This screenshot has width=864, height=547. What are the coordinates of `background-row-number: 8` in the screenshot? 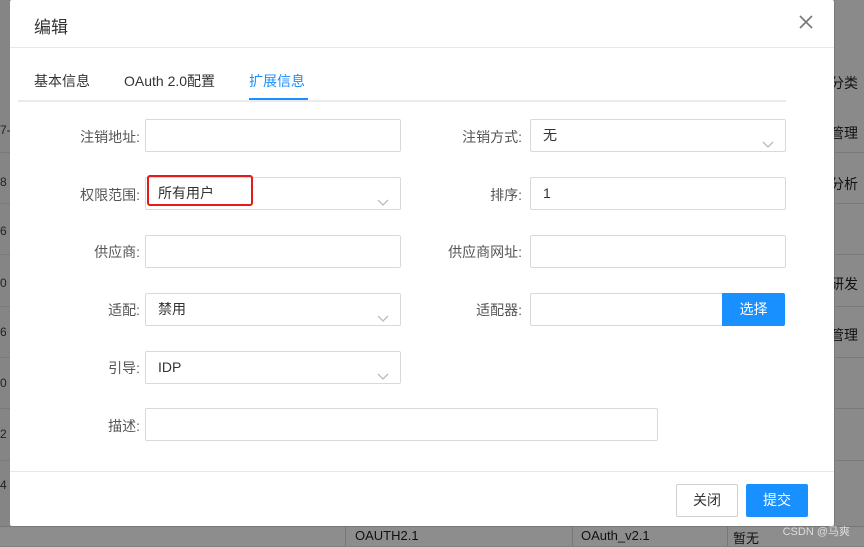 It's located at (3, 182).